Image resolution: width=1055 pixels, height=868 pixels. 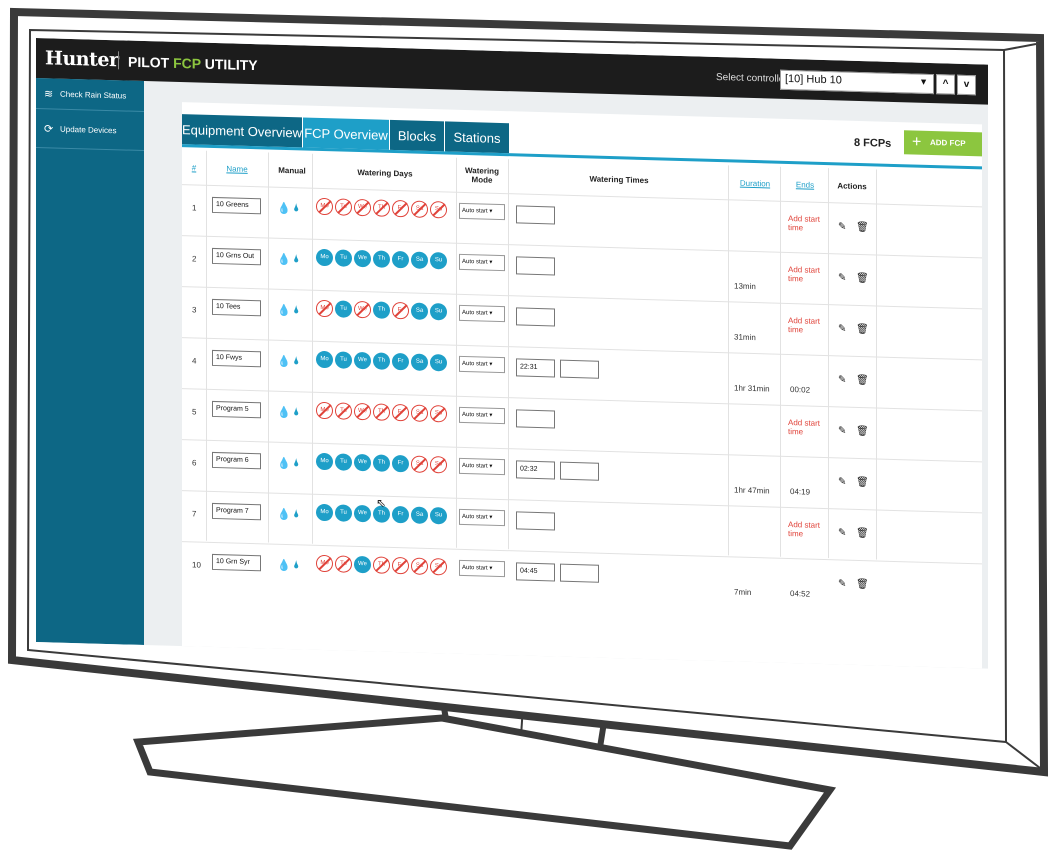 What do you see at coordinates (236, 460) in the screenshot?
I see `fcp-name-input: Program 6` at bounding box center [236, 460].